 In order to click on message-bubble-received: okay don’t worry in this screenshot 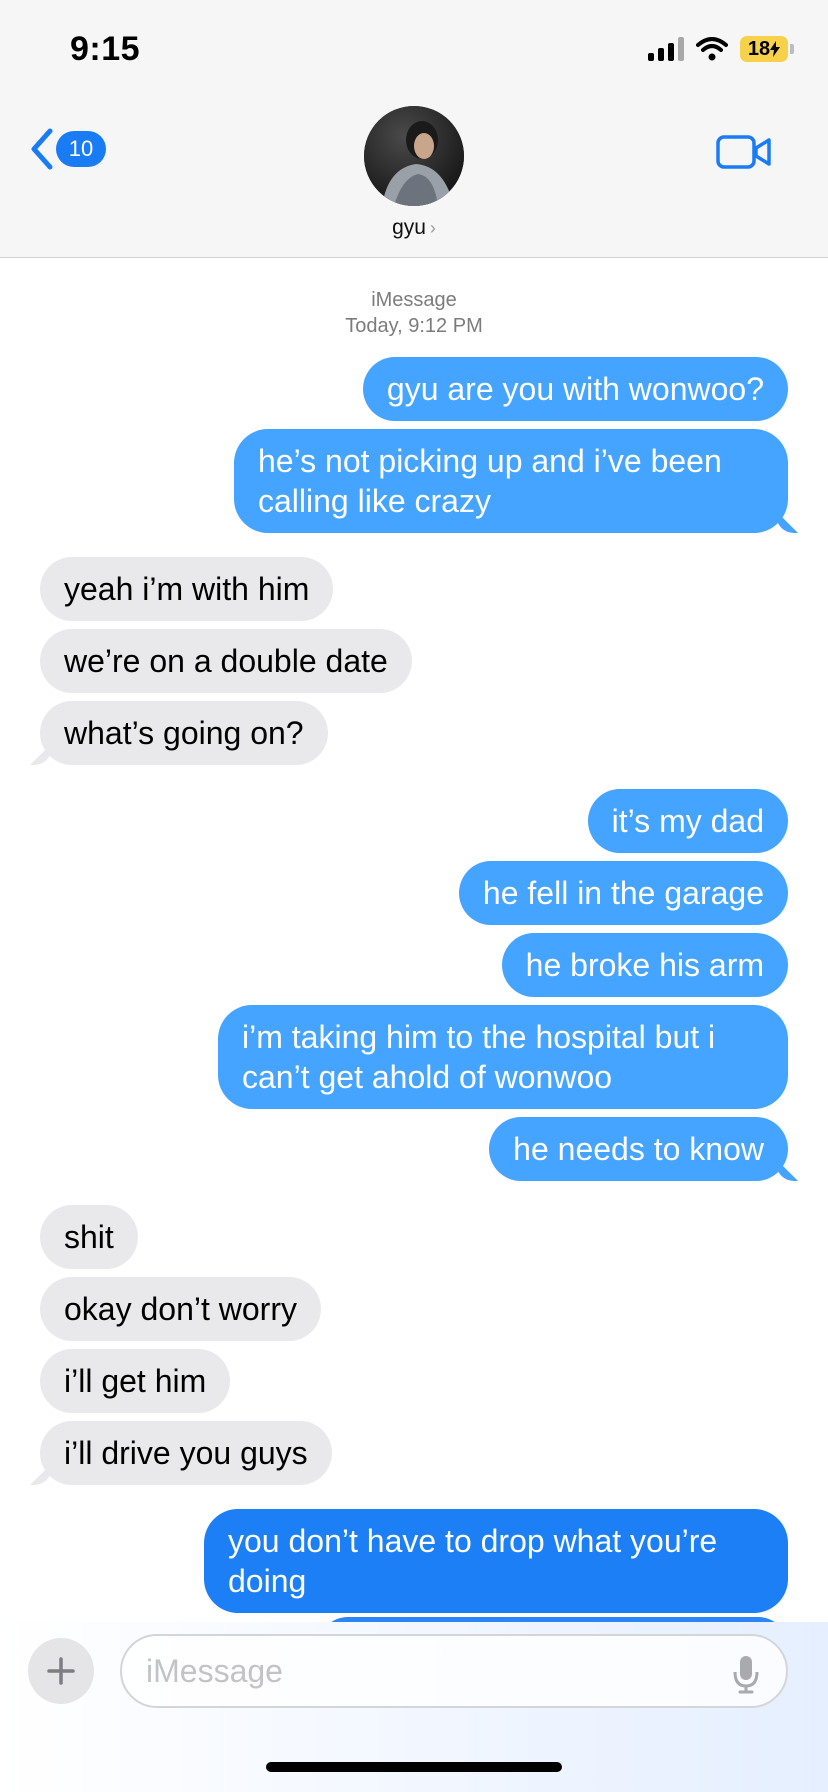, I will do `click(180, 1309)`.